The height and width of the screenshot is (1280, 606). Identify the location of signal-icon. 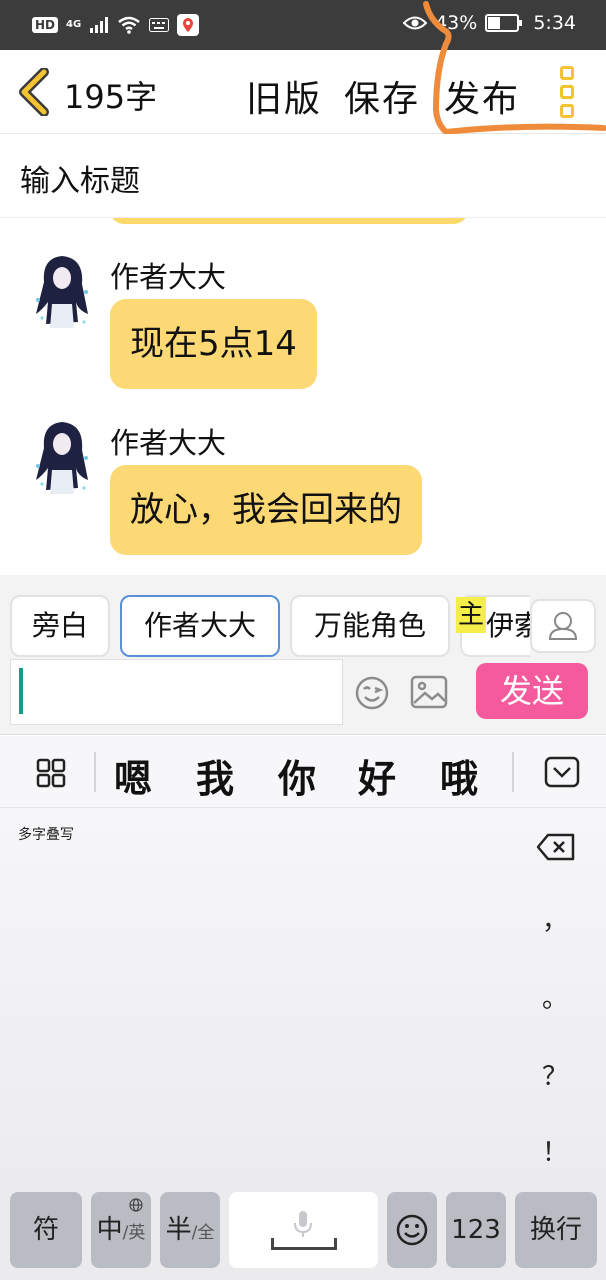
(99, 25).